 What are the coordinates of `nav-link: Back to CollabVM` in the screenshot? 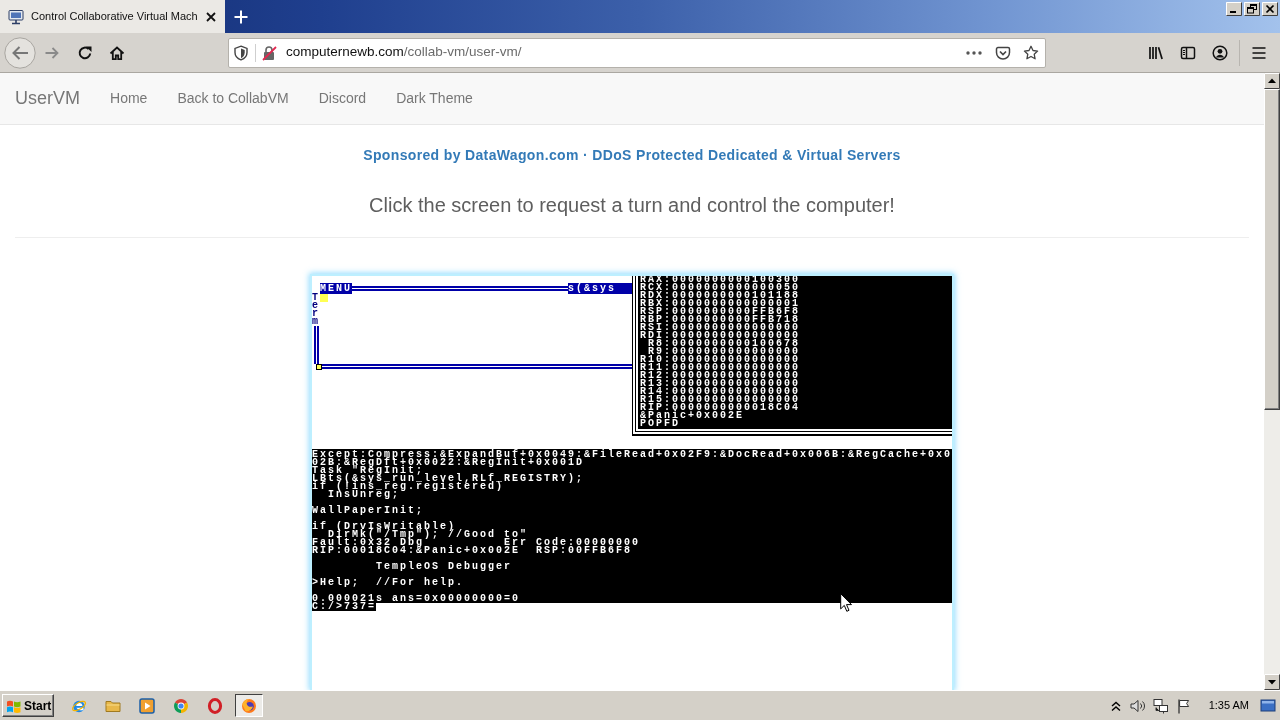 It's located at (233, 98).